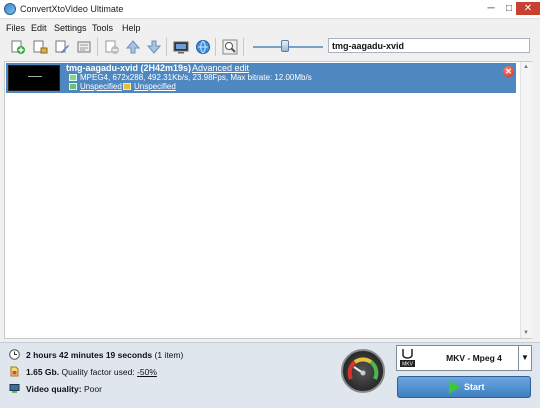 Image resolution: width=540 pixels, height=408 pixels. Describe the element at coordinates (72, 9) in the screenshot. I see `window-title: ConvertXtoVideo Ultimate` at that location.